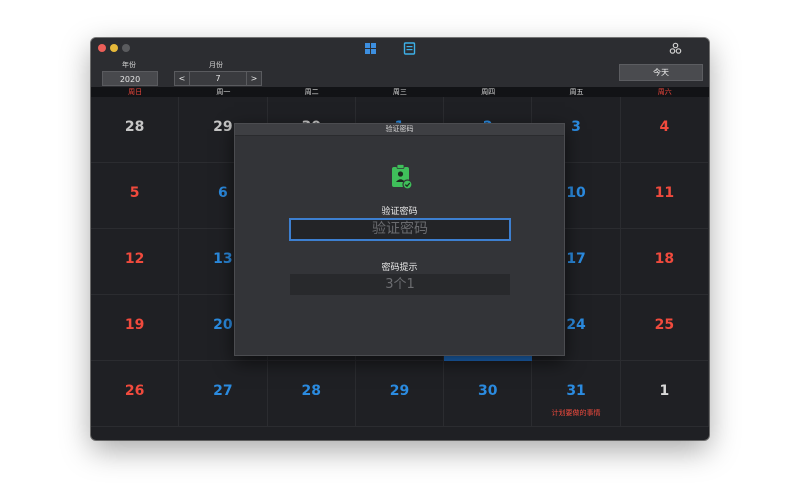 The image size is (800, 500). What do you see at coordinates (576, 413) in the screenshot?
I see `day-event-label: 计划要做的事情` at bounding box center [576, 413].